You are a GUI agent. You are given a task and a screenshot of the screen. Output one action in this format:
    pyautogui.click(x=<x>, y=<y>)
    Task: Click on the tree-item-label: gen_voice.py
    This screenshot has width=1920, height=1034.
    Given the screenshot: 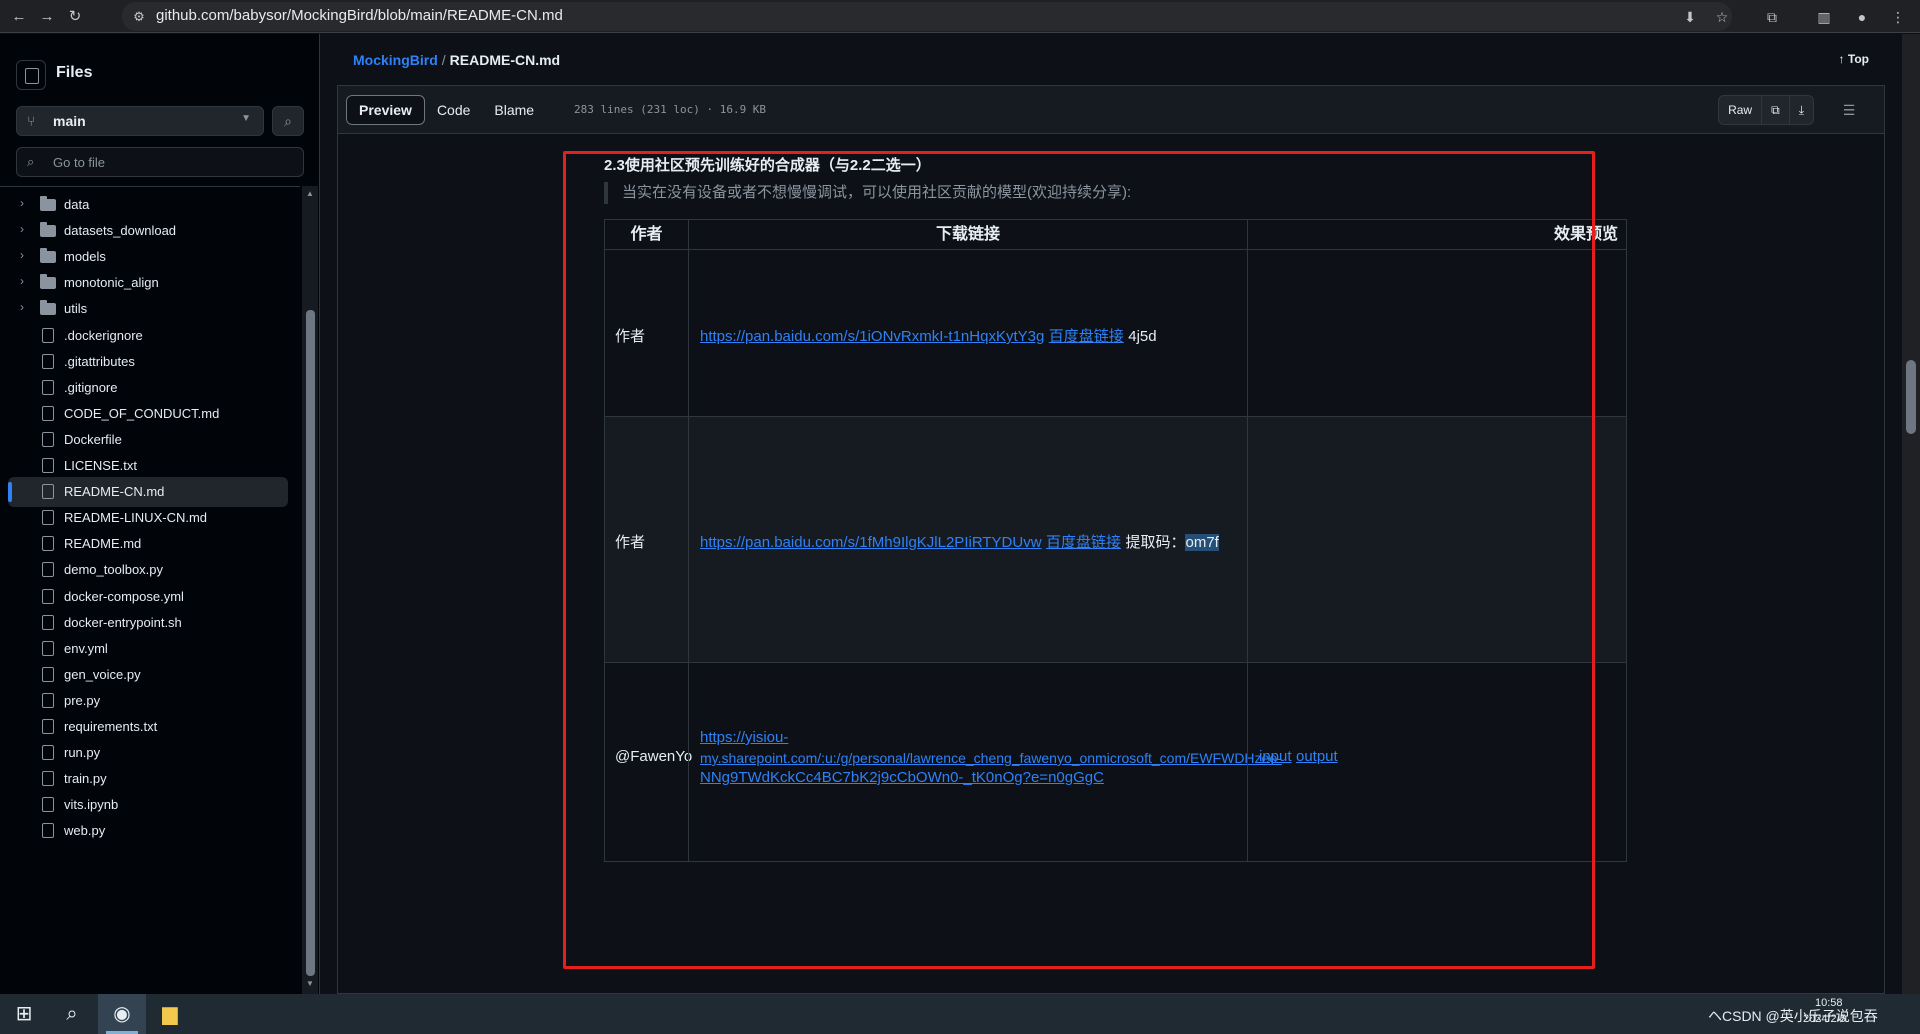 What is the action you would take?
    pyautogui.click(x=102, y=674)
    